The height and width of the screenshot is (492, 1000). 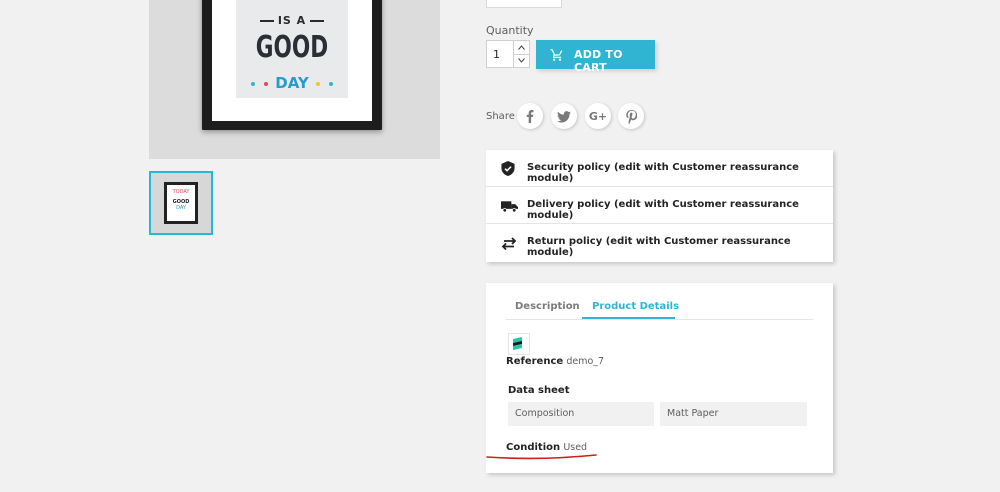 What do you see at coordinates (535, 361) in the screenshot?
I see `reference-label: Reference` at bounding box center [535, 361].